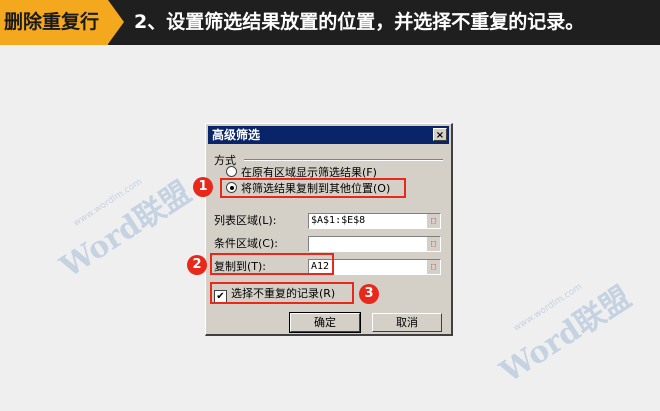 The width and height of the screenshot is (660, 411). Describe the element at coordinates (245, 220) in the screenshot. I see `list-range-label: 列表区域(L):` at that location.